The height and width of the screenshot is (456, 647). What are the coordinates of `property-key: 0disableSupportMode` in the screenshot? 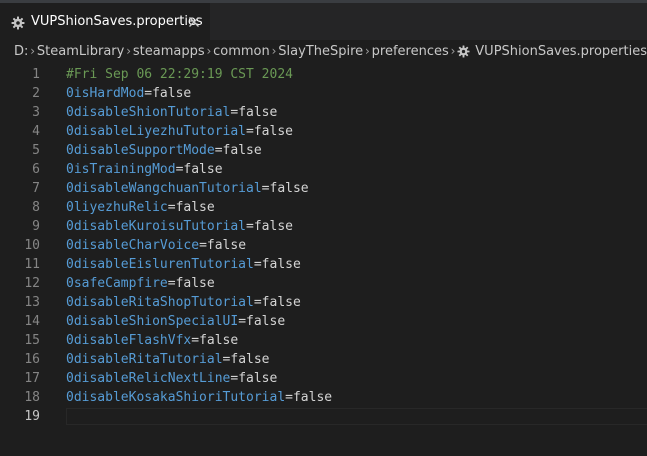 It's located at (140, 150).